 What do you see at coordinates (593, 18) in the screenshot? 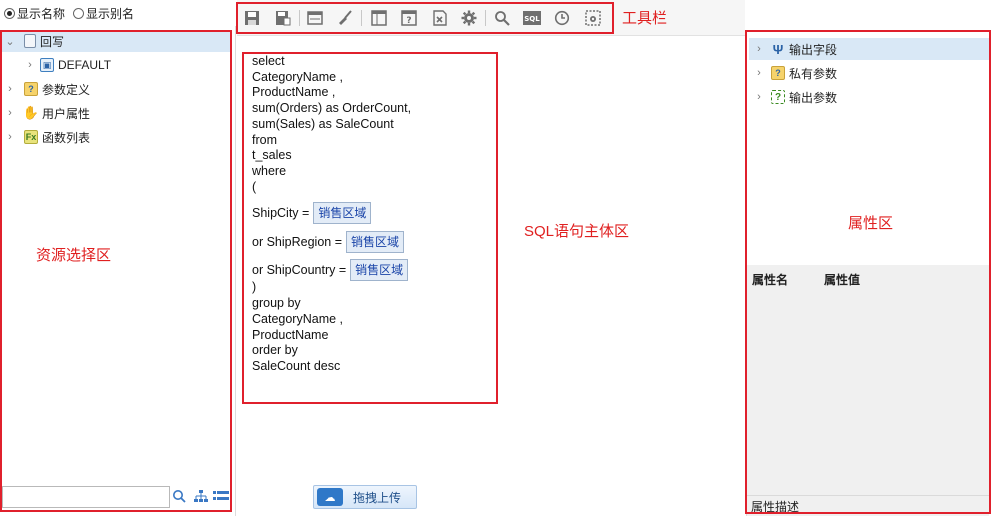
I see `preview-settings-icon` at bounding box center [593, 18].